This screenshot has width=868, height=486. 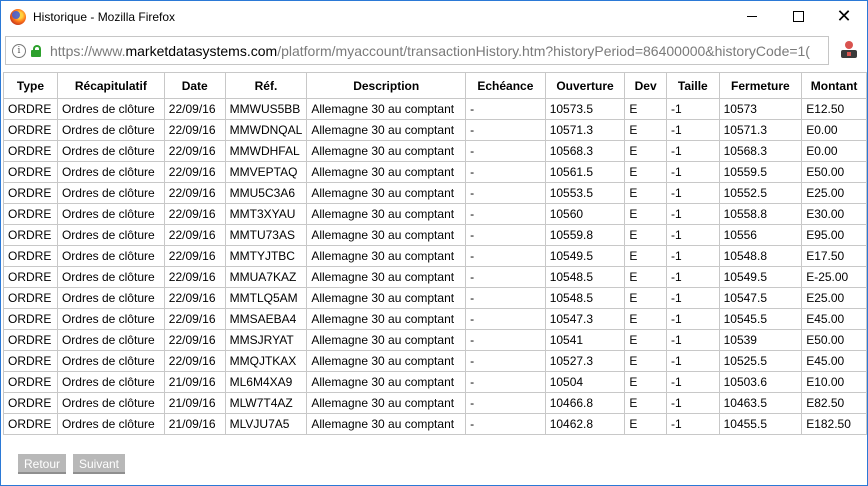 What do you see at coordinates (849, 50) in the screenshot?
I see `extension-icon` at bounding box center [849, 50].